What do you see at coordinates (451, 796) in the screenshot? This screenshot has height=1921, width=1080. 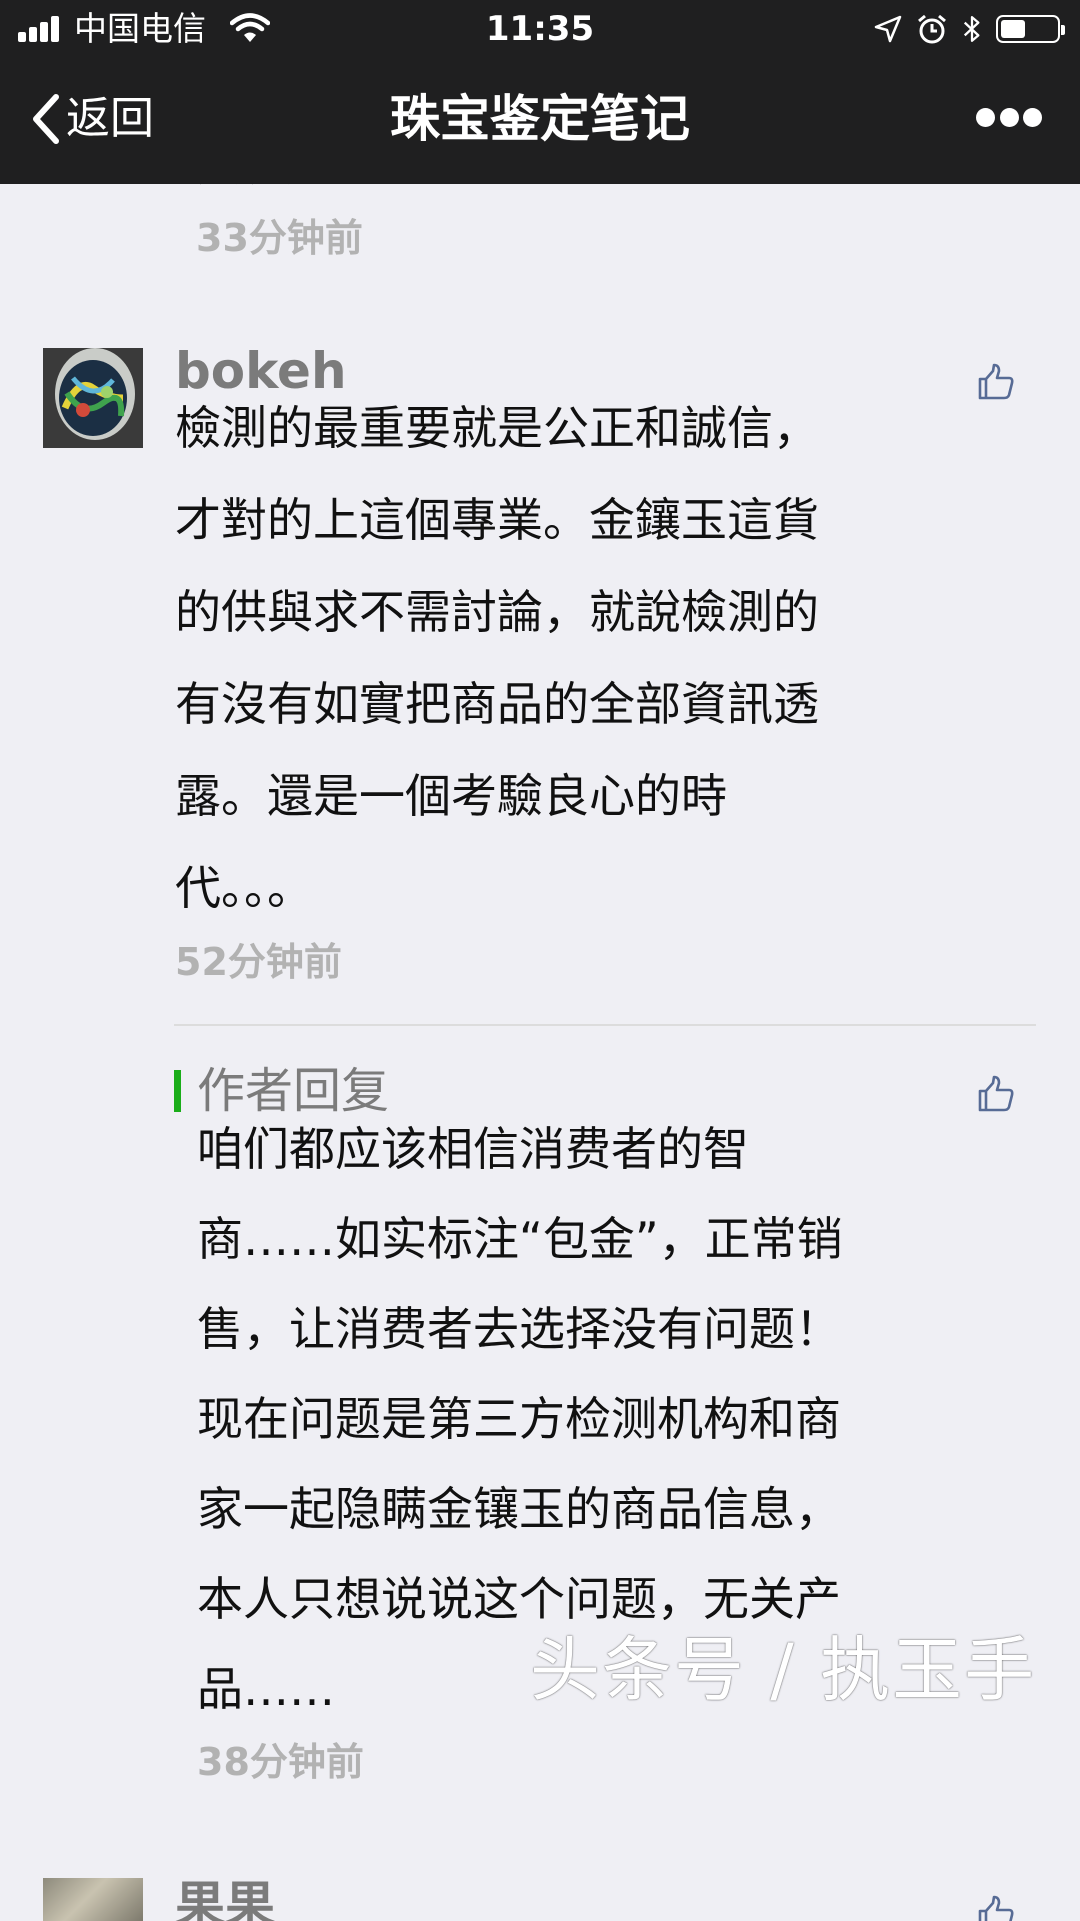 I see `comment-line: 露。還是一個考驗良心的時` at bounding box center [451, 796].